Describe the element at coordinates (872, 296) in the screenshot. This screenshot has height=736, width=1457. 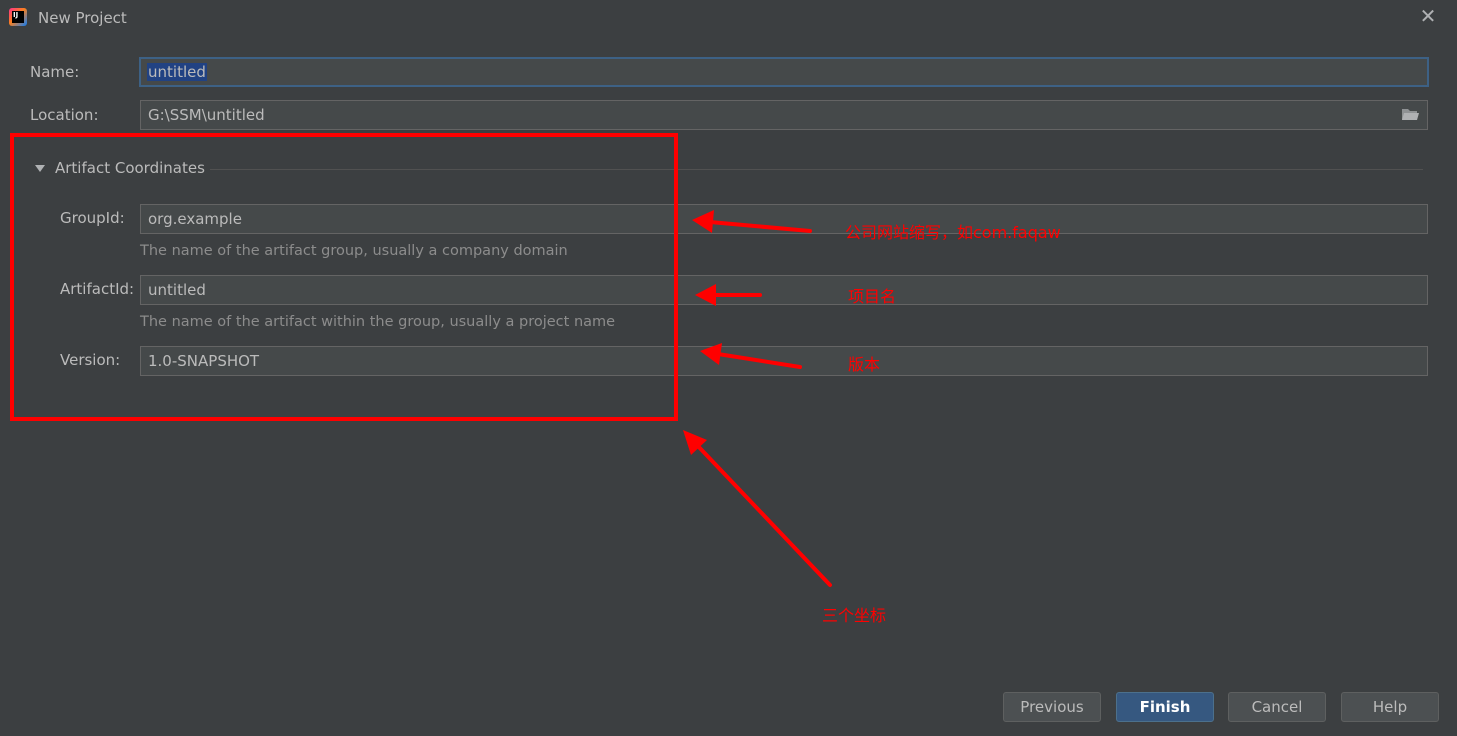
I see `annotation-artifactid: 项目名` at that location.